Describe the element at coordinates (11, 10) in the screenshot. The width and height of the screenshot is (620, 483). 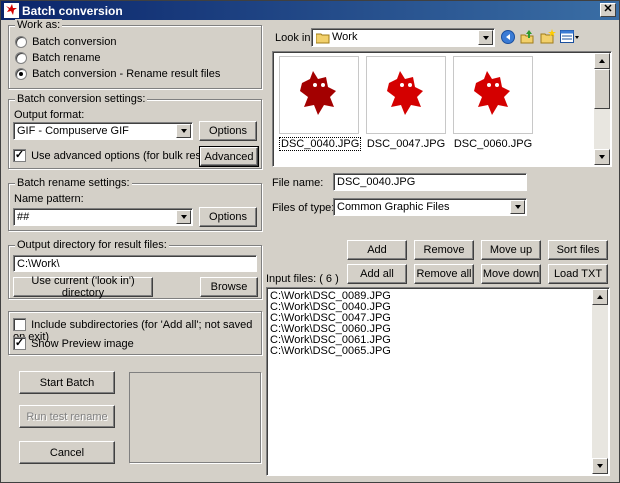
I see `app-icon` at that location.